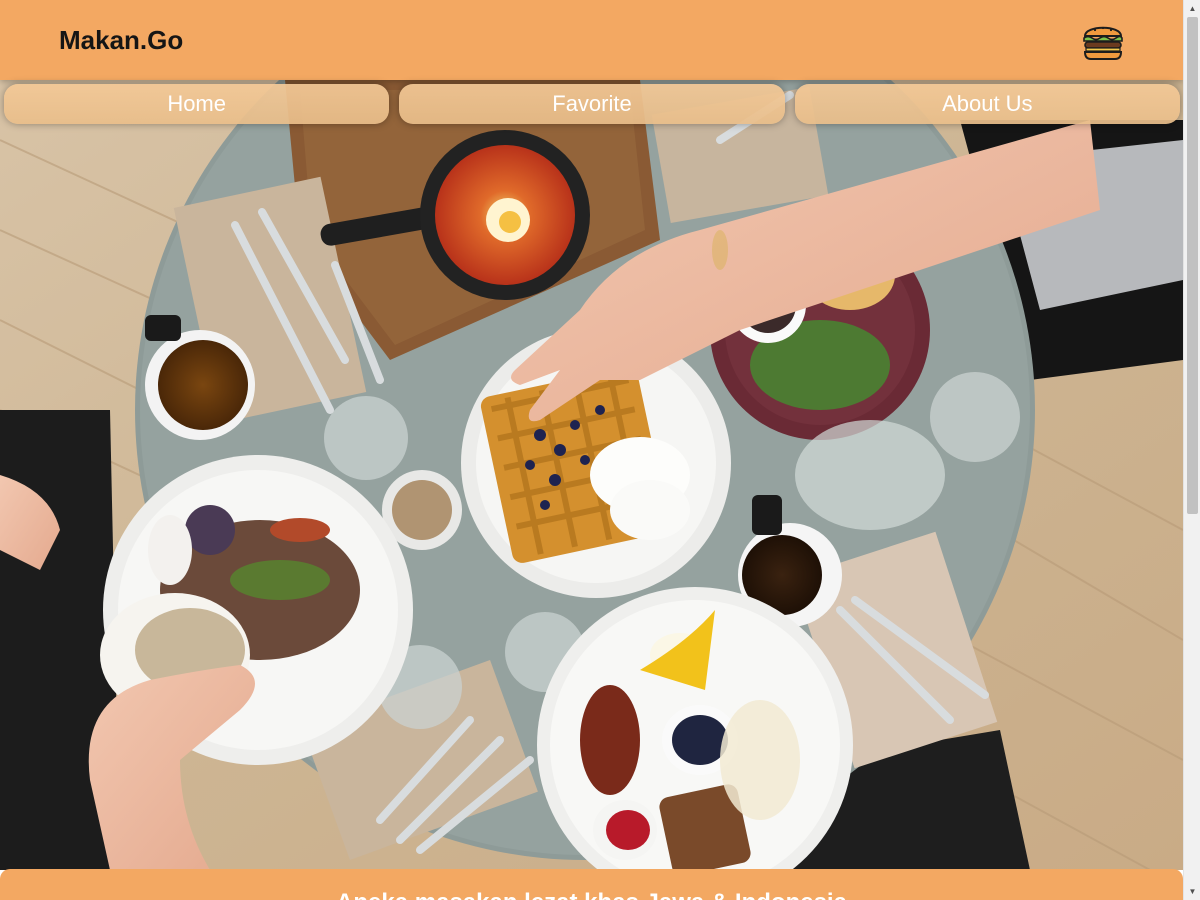 This screenshot has height=900, width=1200. I want to click on top-header: Makan.Go, so click(591, 40).